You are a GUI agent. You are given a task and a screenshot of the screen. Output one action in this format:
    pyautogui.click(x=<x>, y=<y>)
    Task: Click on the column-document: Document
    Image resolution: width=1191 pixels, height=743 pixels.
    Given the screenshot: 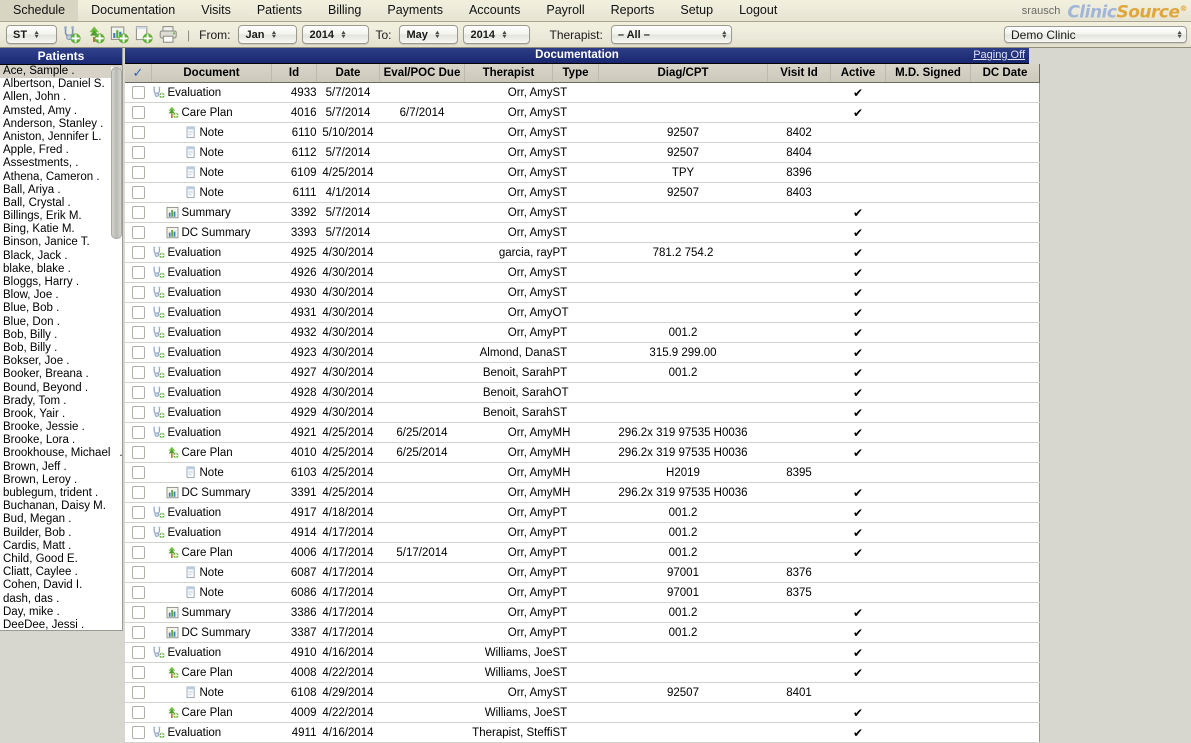 What is the action you would take?
    pyautogui.click(x=211, y=73)
    